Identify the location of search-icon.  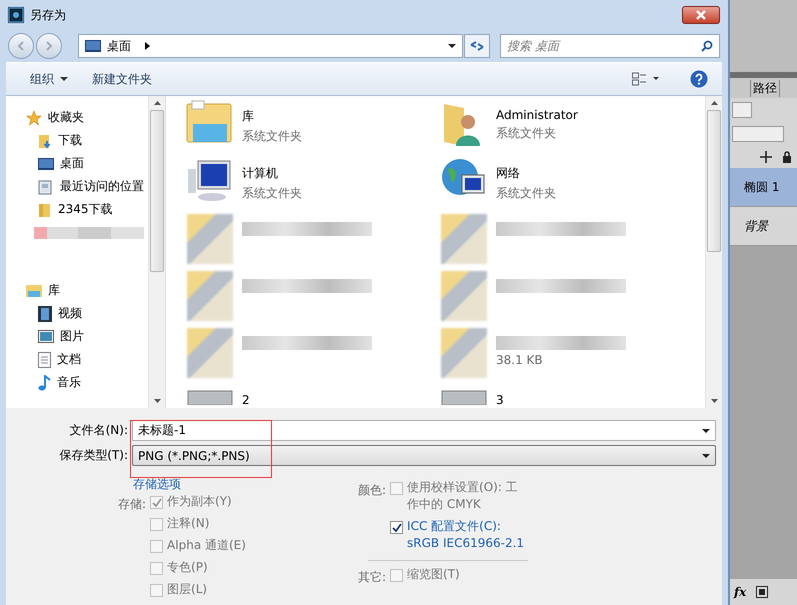
(707, 46).